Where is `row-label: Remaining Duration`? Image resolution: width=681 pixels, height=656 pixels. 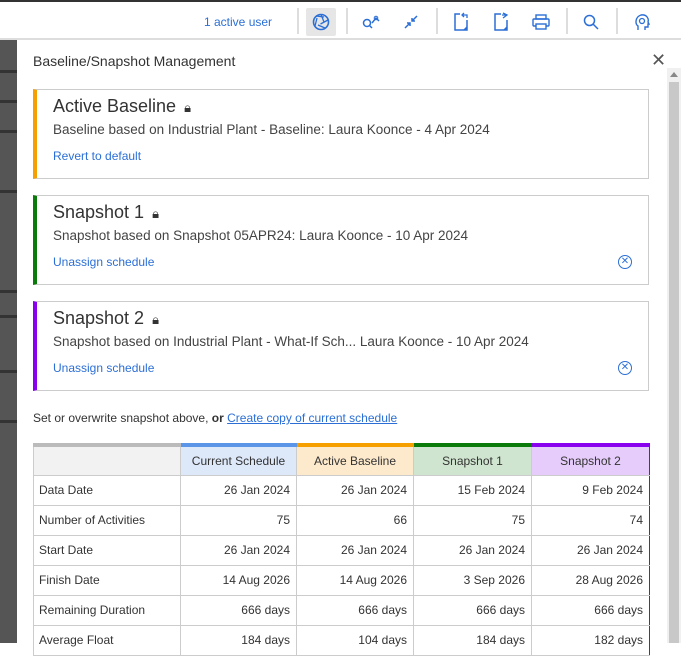 row-label: Remaining Duration is located at coordinates (107, 610).